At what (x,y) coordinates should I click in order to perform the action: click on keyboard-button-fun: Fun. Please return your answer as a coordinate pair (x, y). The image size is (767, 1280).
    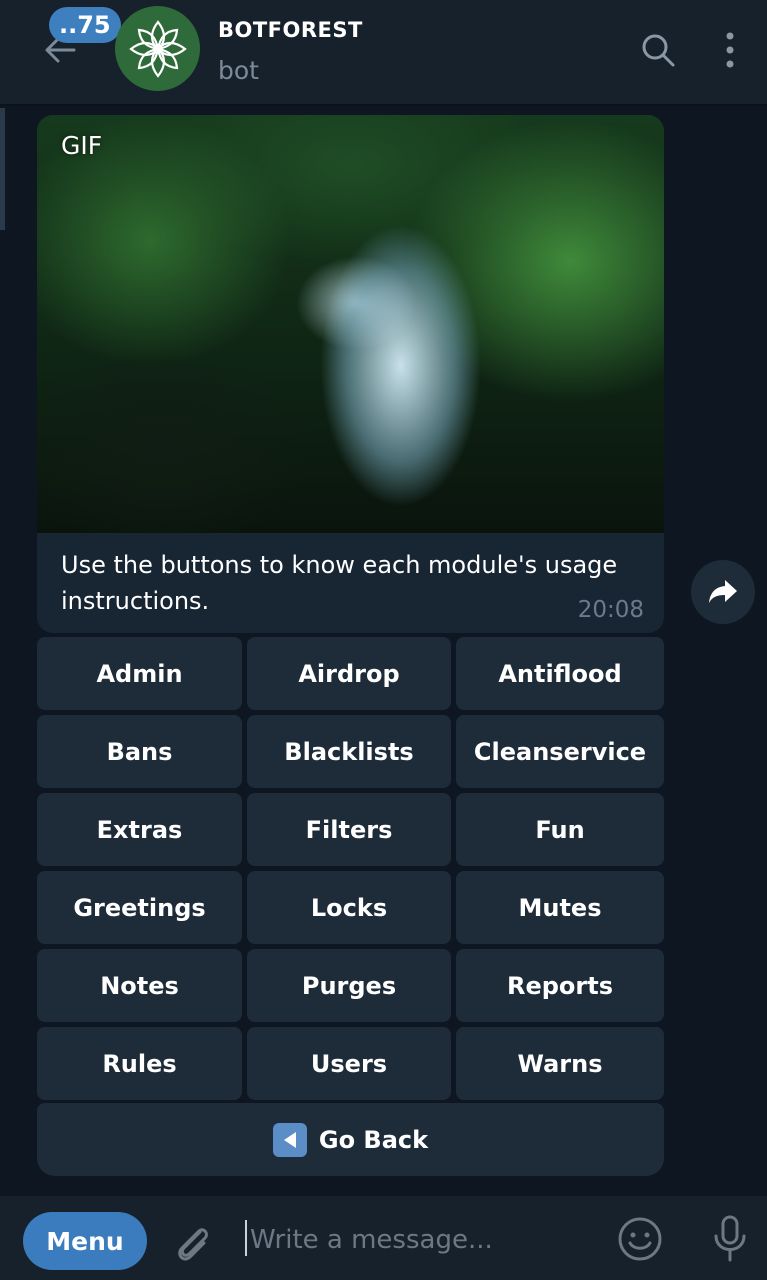
    Looking at the image, I should click on (560, 829).